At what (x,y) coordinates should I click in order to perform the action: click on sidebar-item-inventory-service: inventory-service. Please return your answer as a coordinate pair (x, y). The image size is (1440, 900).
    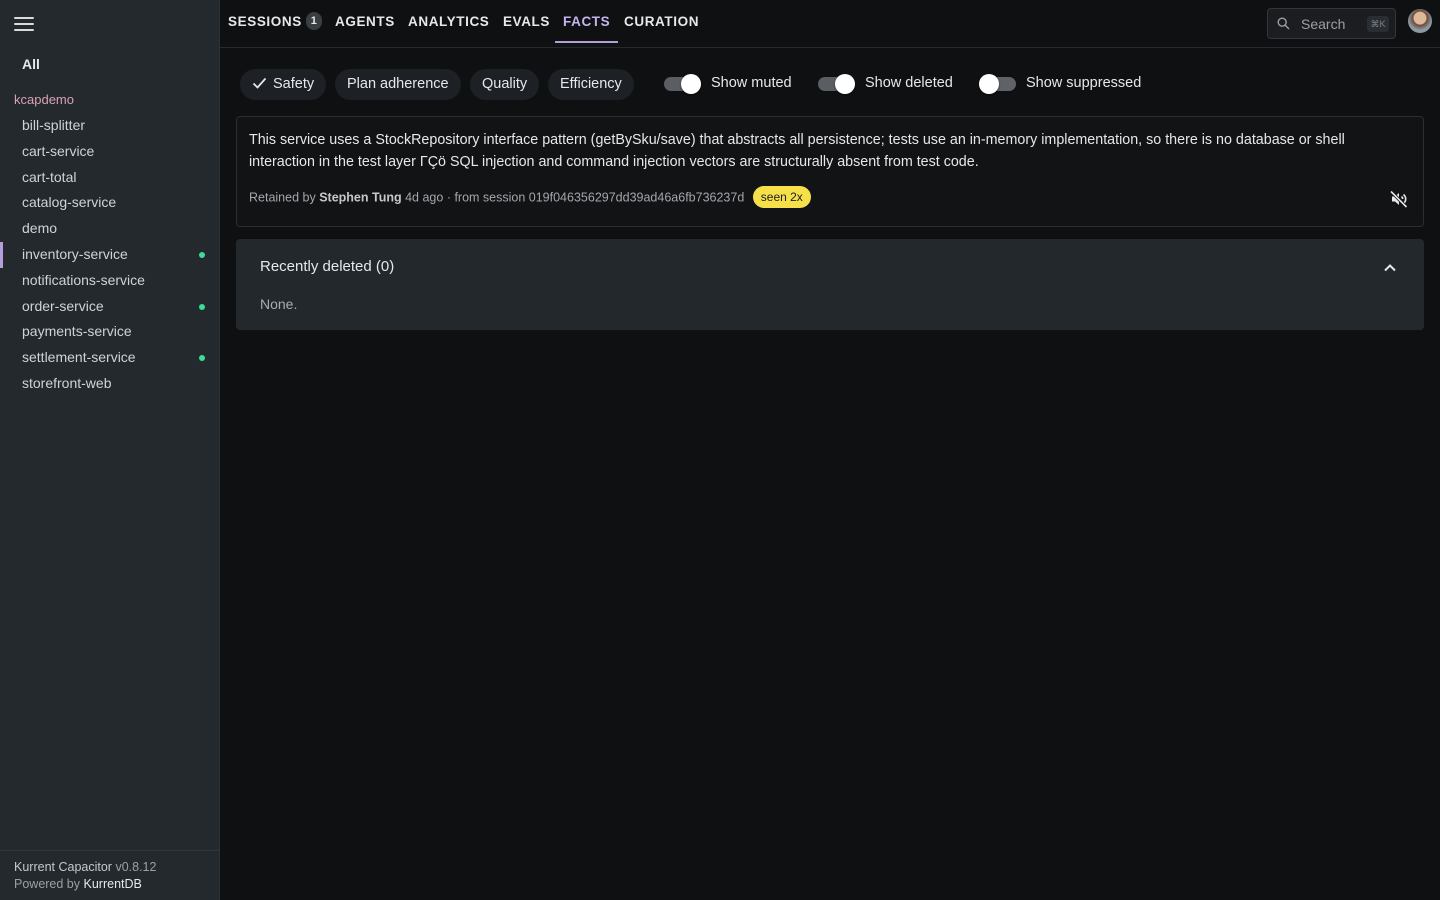
    Looking at the image, I should click on (110, 254).